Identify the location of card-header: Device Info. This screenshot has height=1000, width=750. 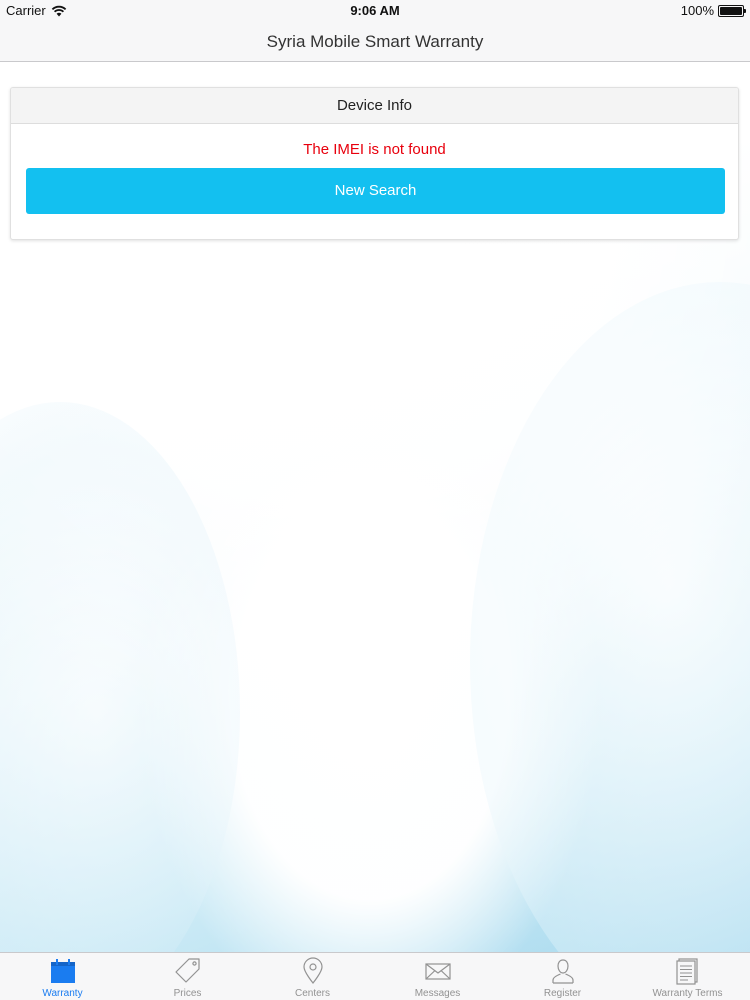
(374, 106).